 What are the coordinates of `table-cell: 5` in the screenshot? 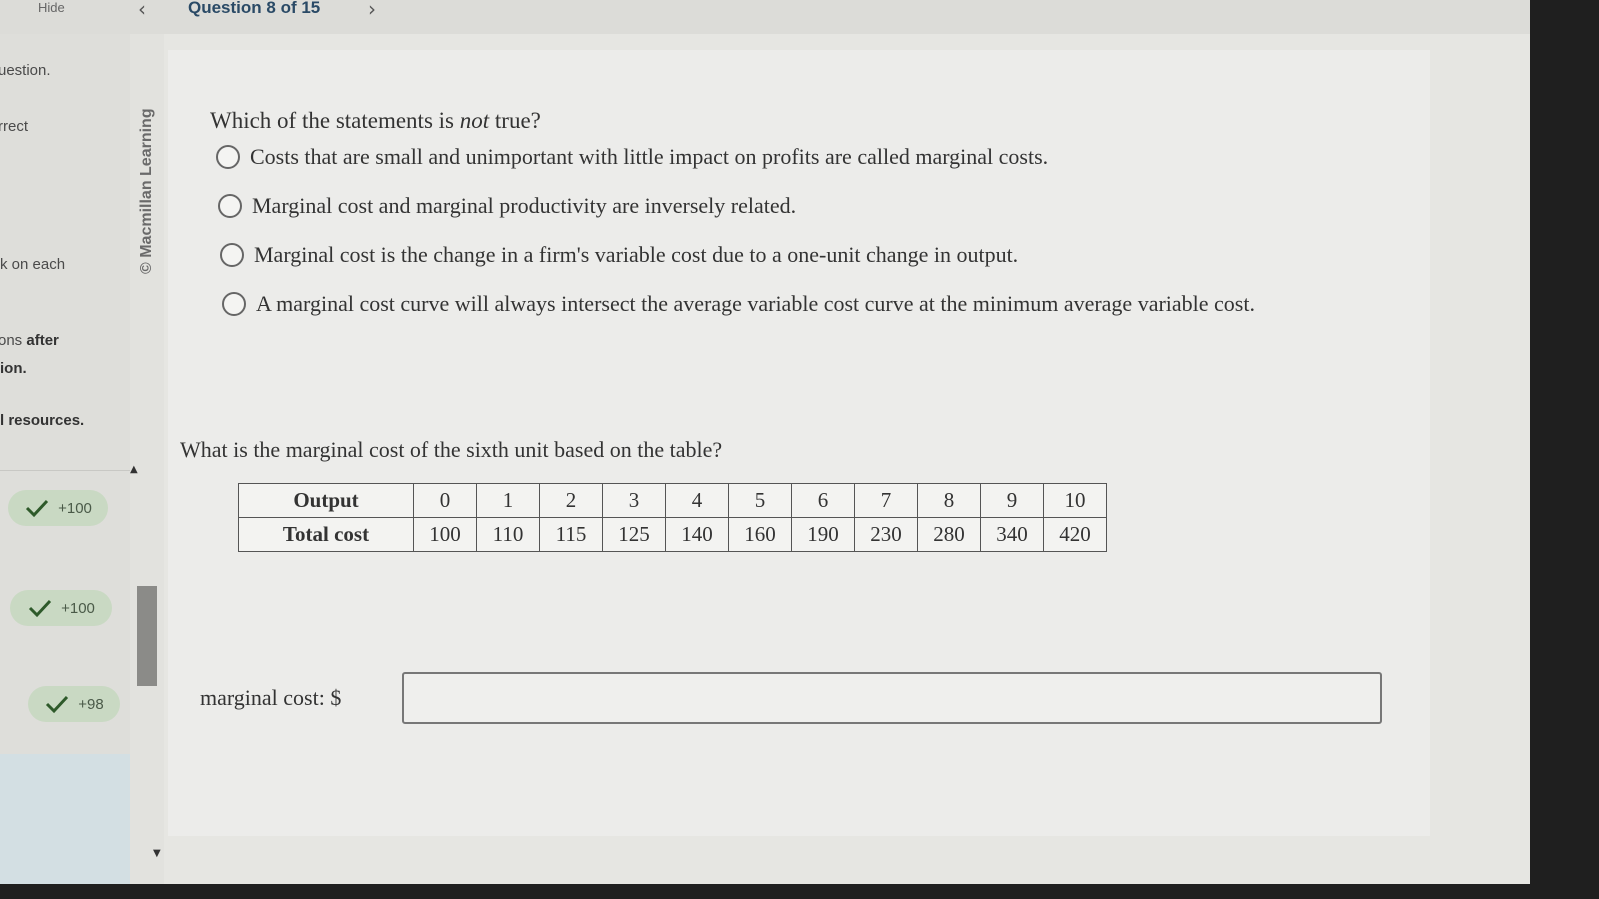 It's located at (760, 500).